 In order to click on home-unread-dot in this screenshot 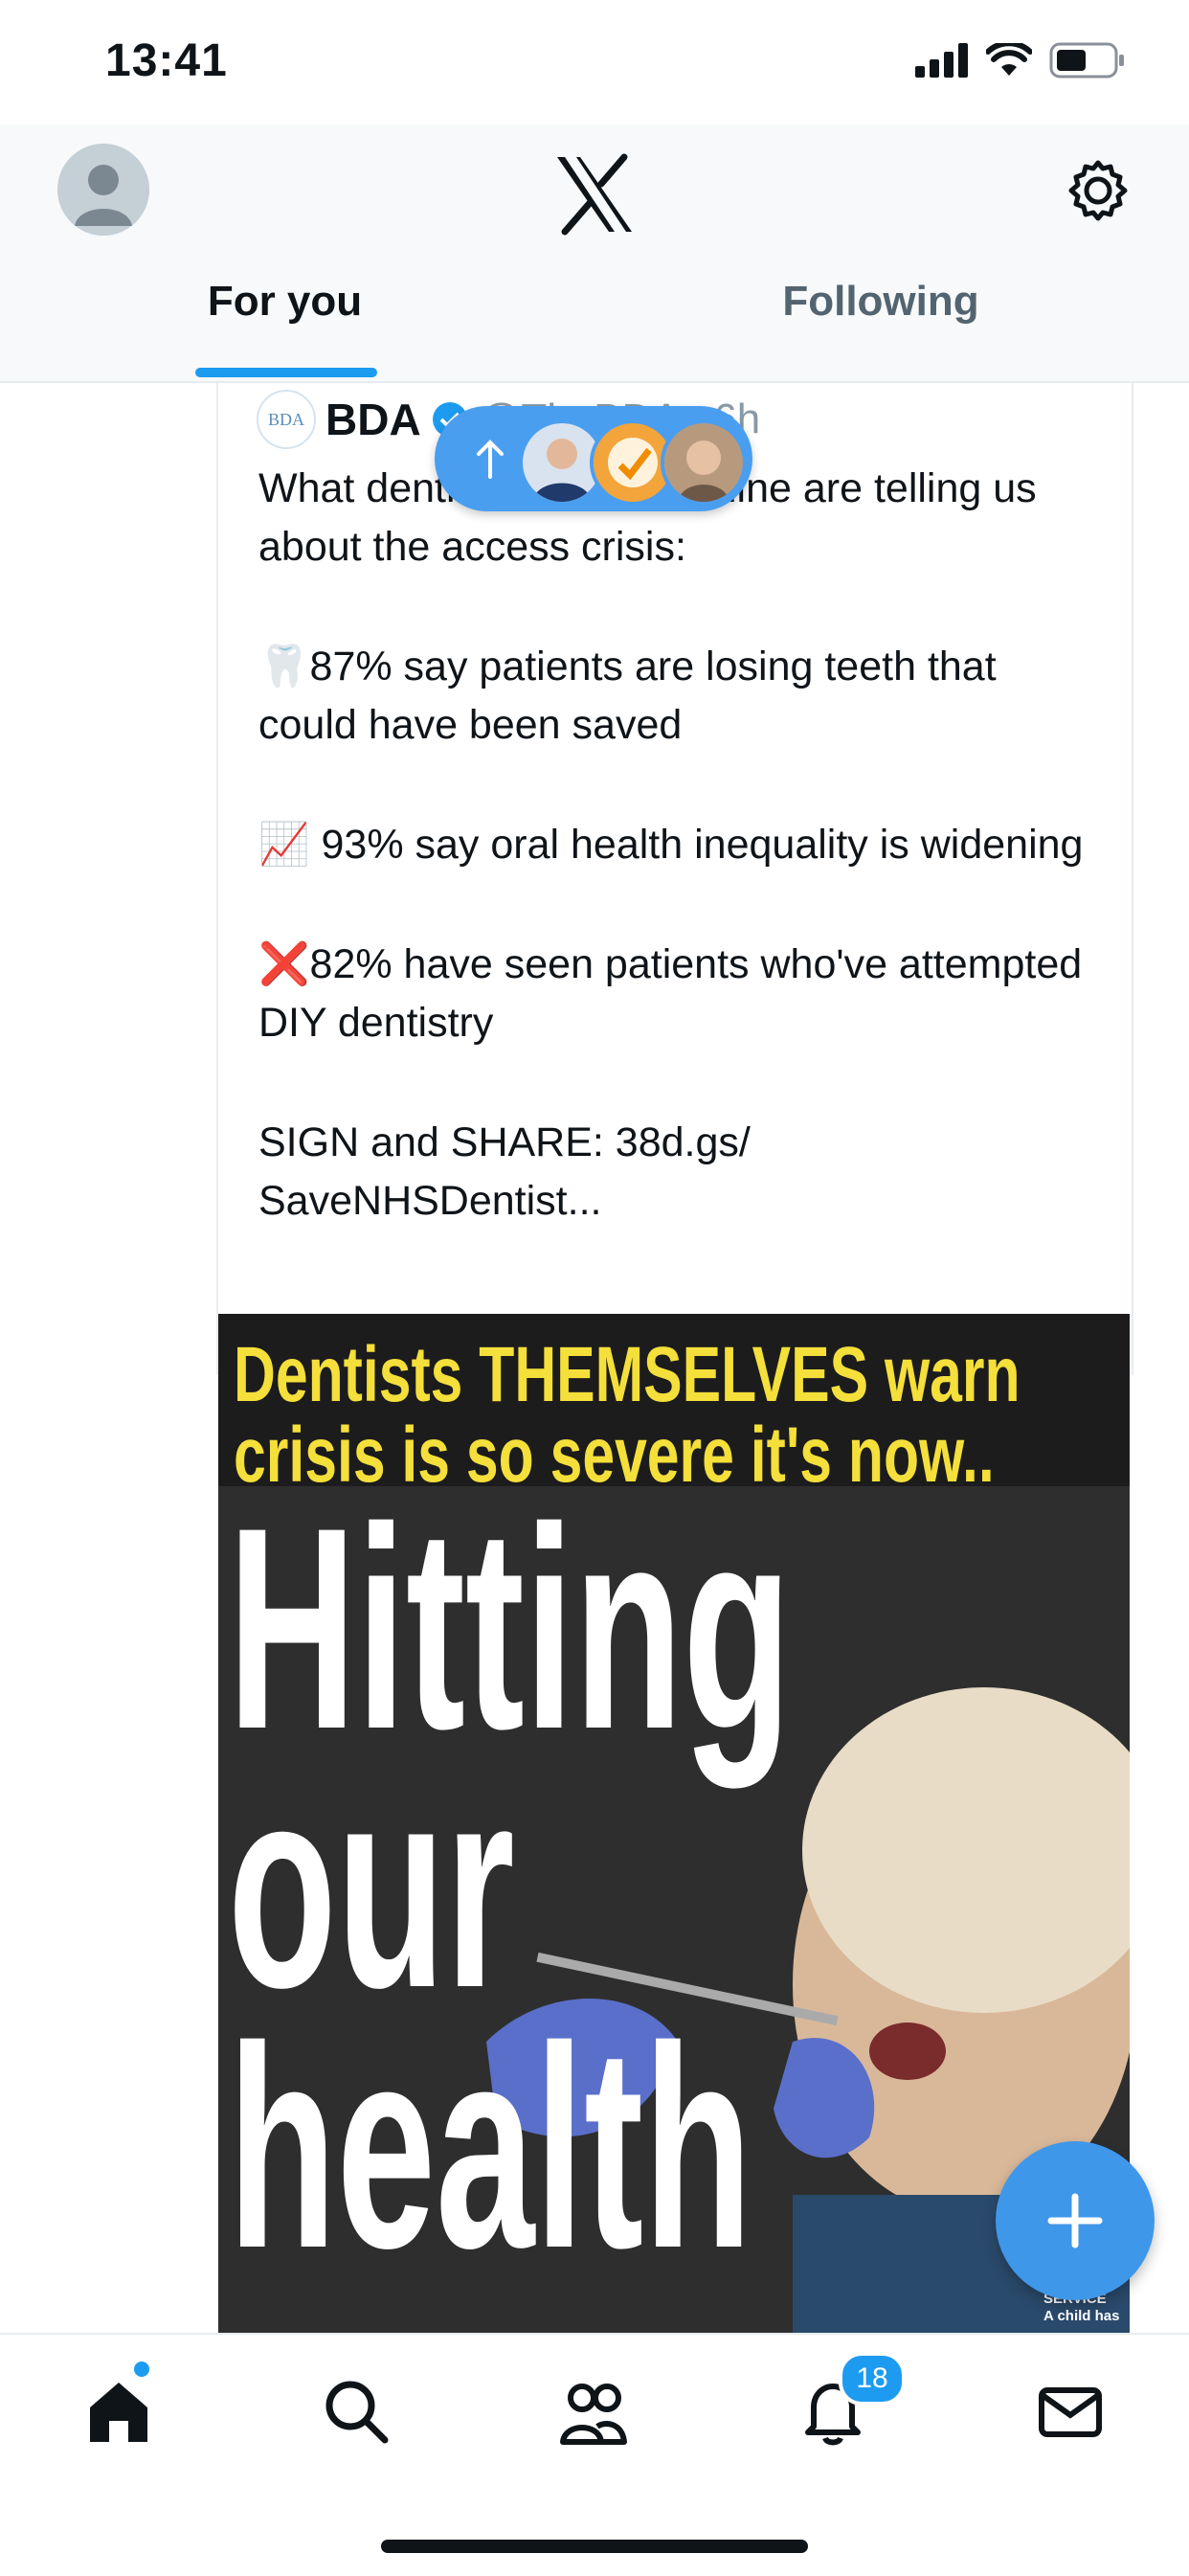, I will do `click(141, 2369)`.